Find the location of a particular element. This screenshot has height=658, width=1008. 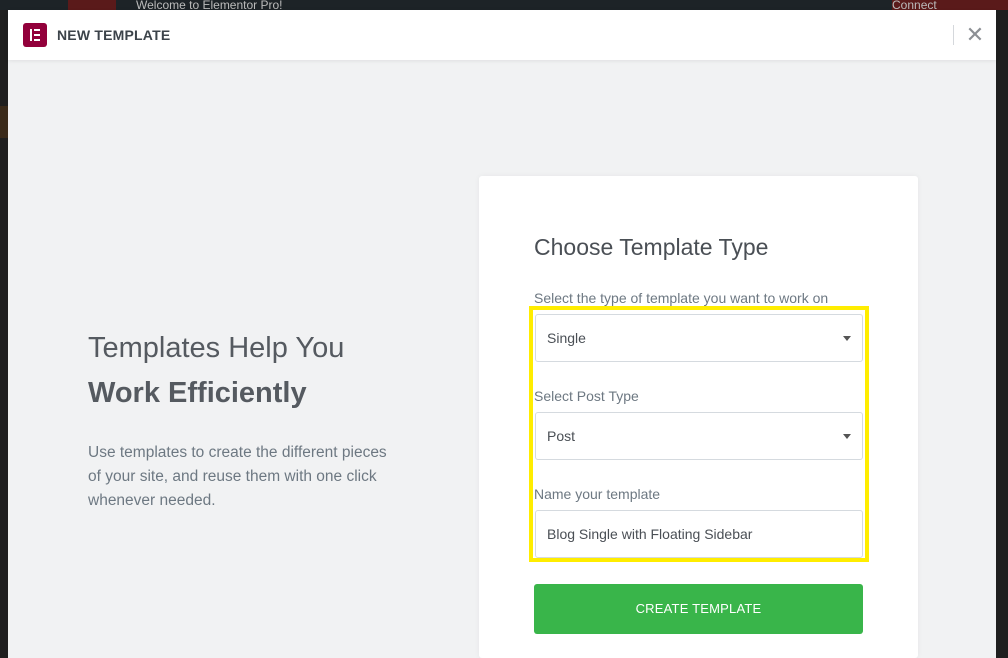

intro-heading-line1: Templates Help You is located at coordinates (216, 348).